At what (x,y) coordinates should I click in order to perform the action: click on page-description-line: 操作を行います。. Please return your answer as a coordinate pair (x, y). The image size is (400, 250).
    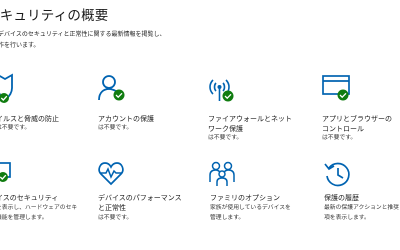
    Looking at the image, I should click on (20, 45).